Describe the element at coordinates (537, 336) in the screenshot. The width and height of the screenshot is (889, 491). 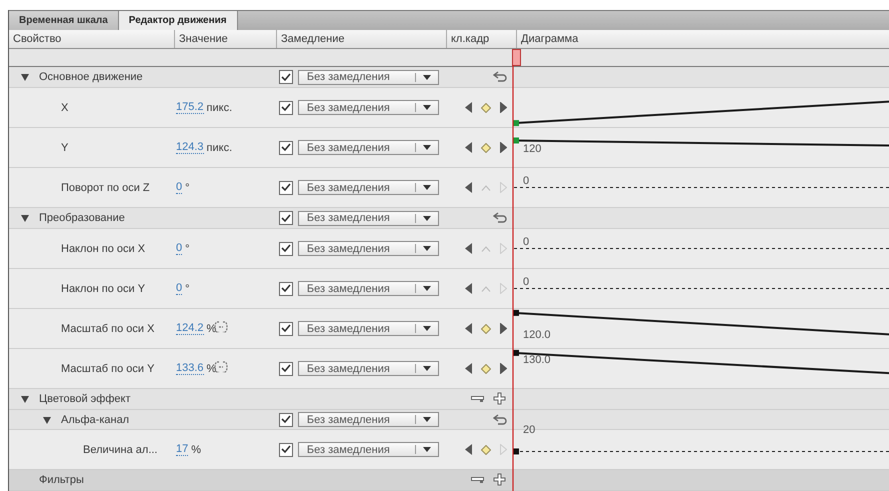
I see `graph-value-label: 120.0` at that location.